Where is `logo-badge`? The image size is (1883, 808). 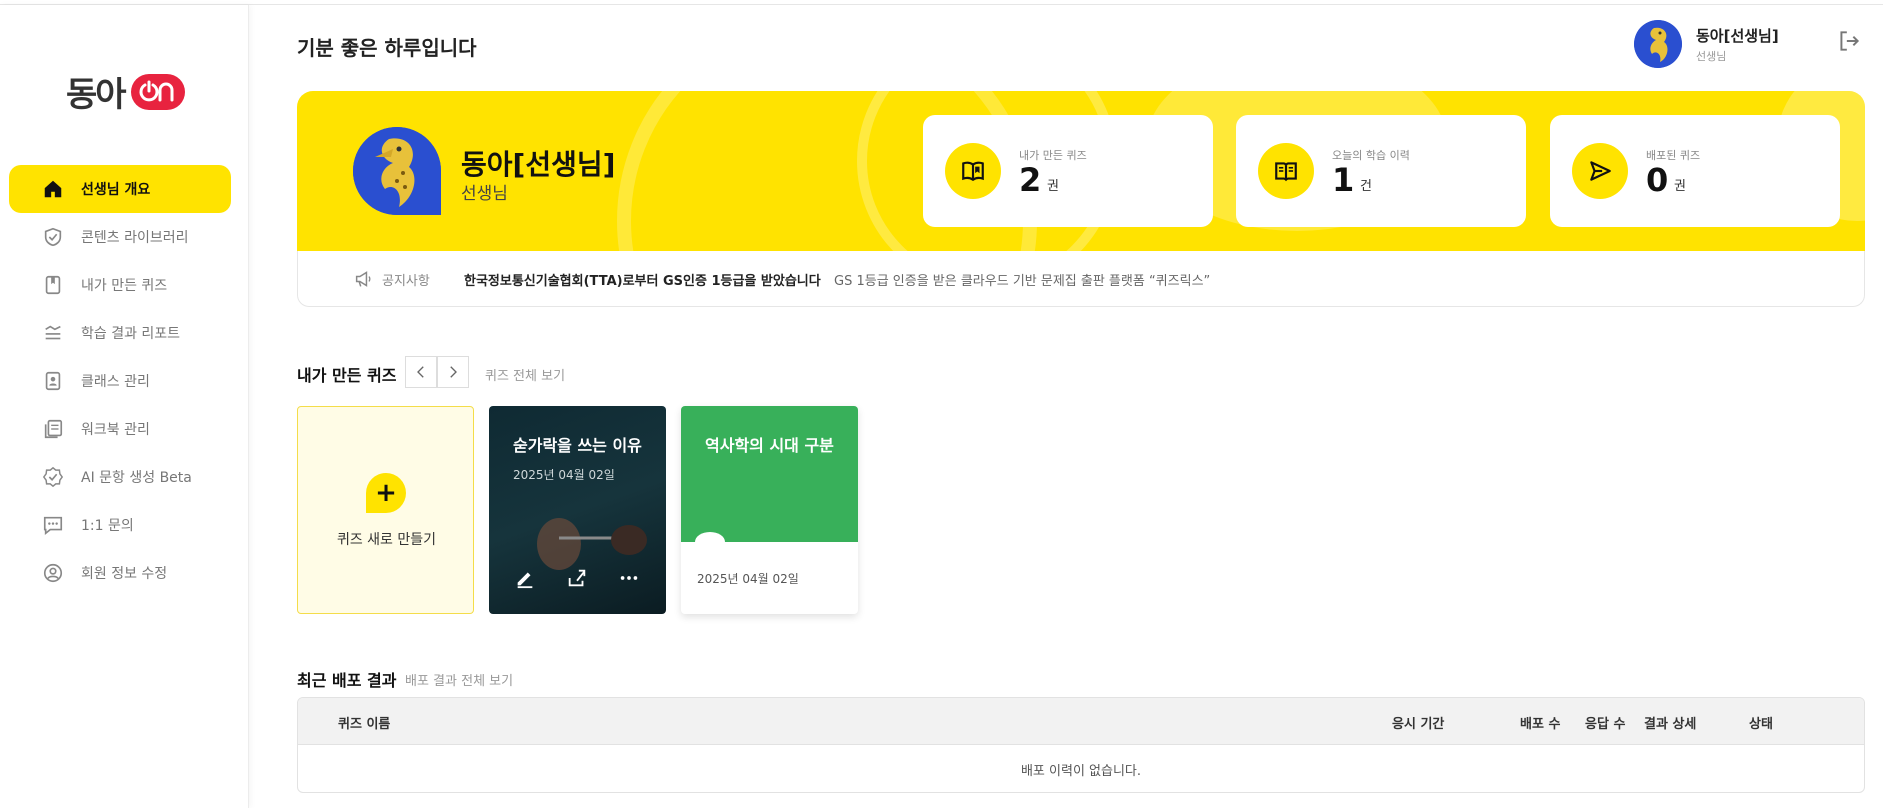
logo-badge is located at coordinates (157, 91).